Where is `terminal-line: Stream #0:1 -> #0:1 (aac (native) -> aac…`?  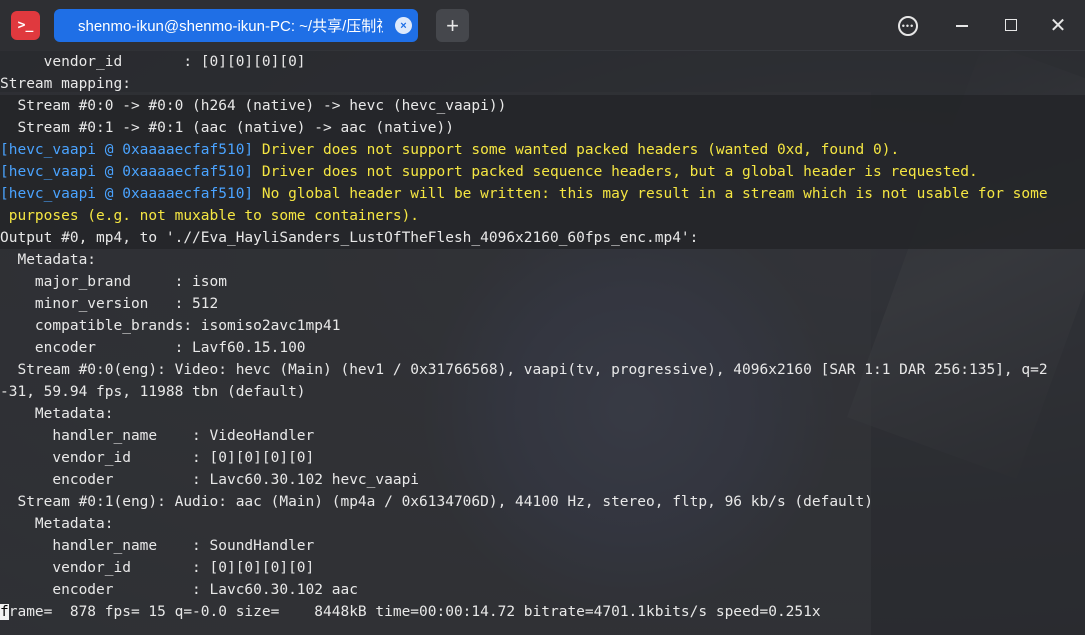 terminal-line: Stream #0:1 -> #0:1 (aac (native) -> aac… is located at coordinates (542, 128).